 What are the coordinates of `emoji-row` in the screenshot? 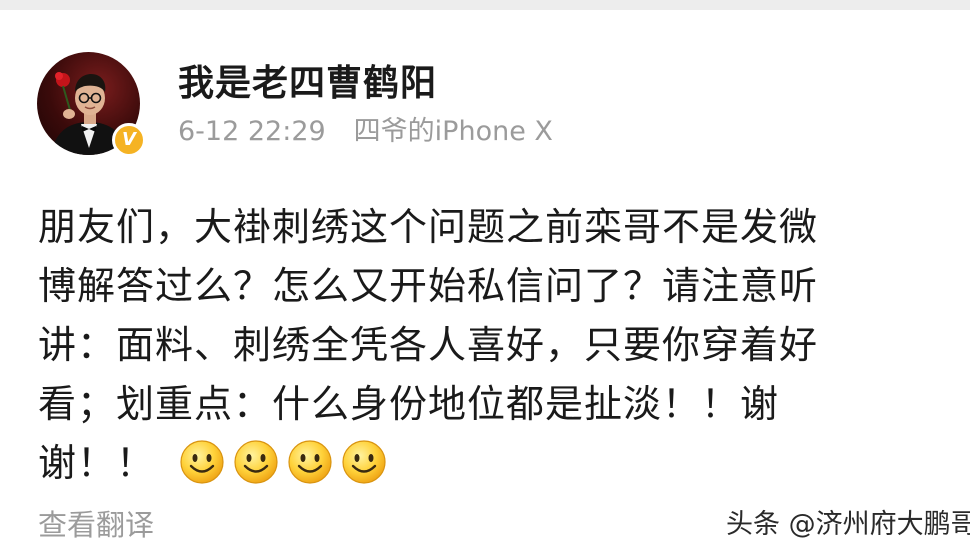 It's located at (283, 462).